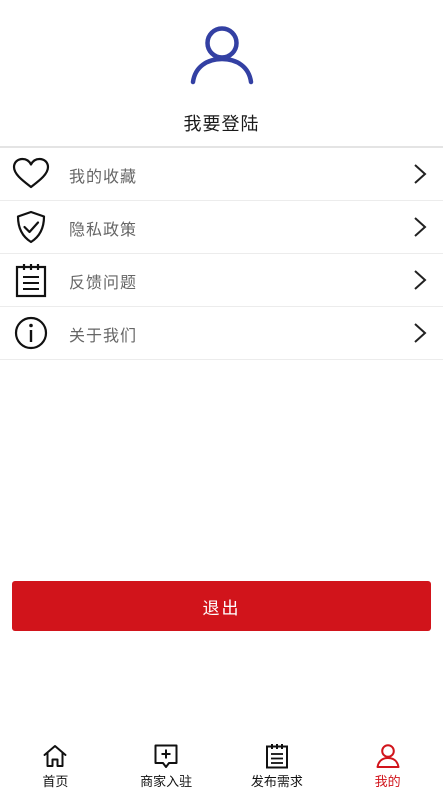  Describe the element at coordinates (103, 176) in the screenshot. I see `menu-item-label: 我的收藏` at that location.